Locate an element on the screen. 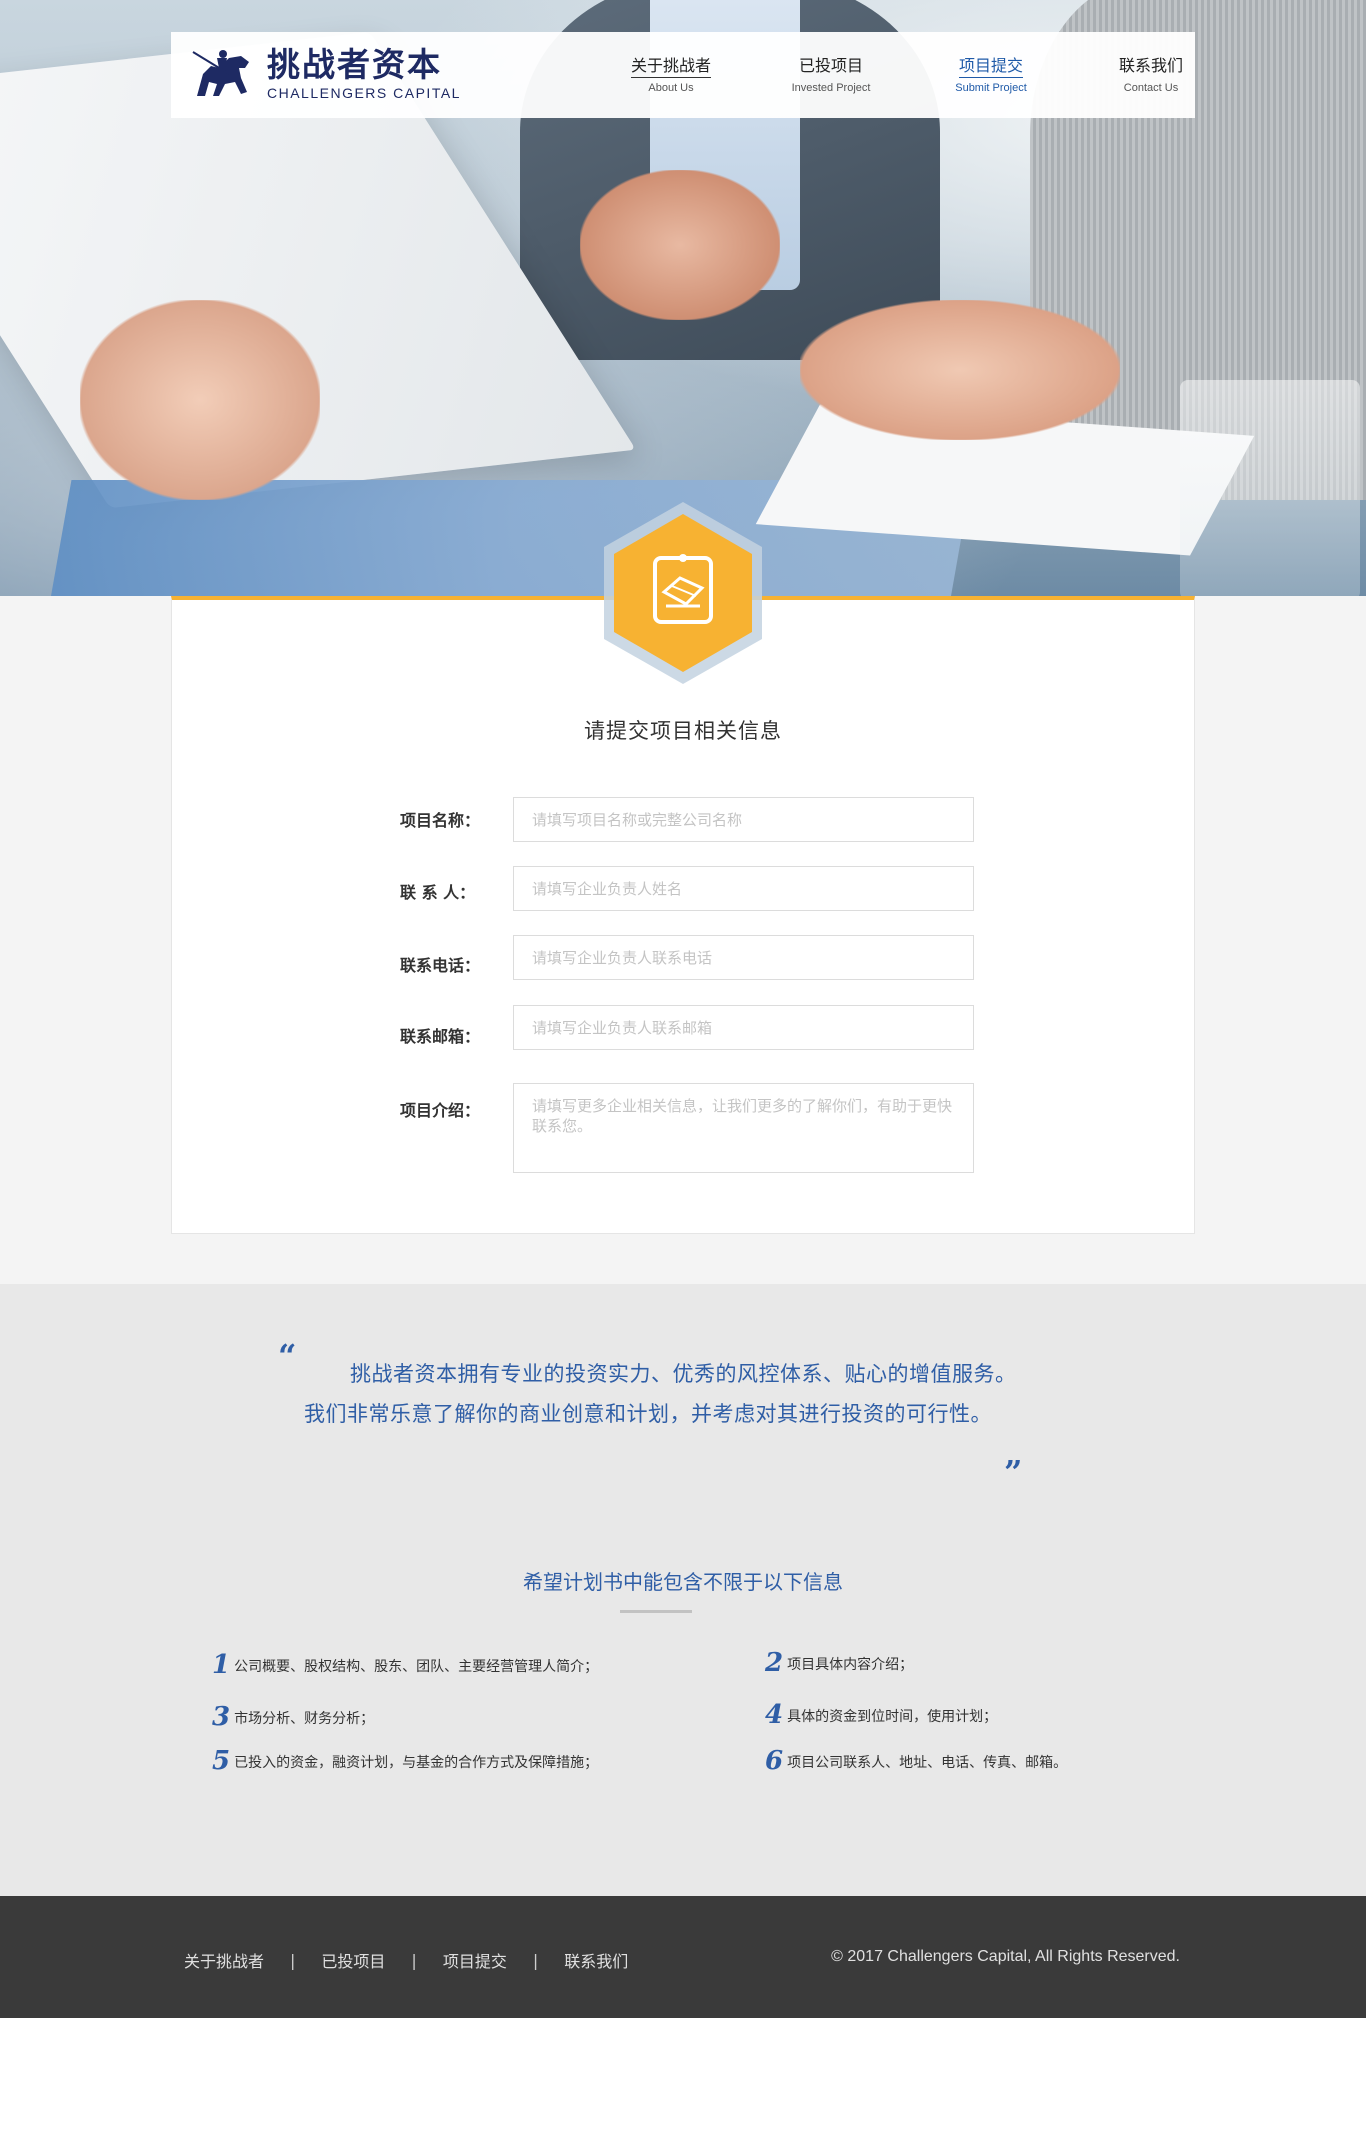  nav-item-submit: 项目提交 Submit Project is located at coordinates (991, 75).